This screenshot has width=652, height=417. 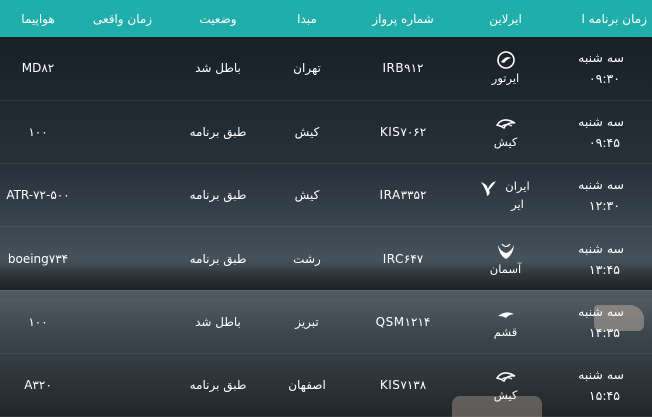 I want to click on flight-number: IRC۶۴۷, so click(x=403, y=258).